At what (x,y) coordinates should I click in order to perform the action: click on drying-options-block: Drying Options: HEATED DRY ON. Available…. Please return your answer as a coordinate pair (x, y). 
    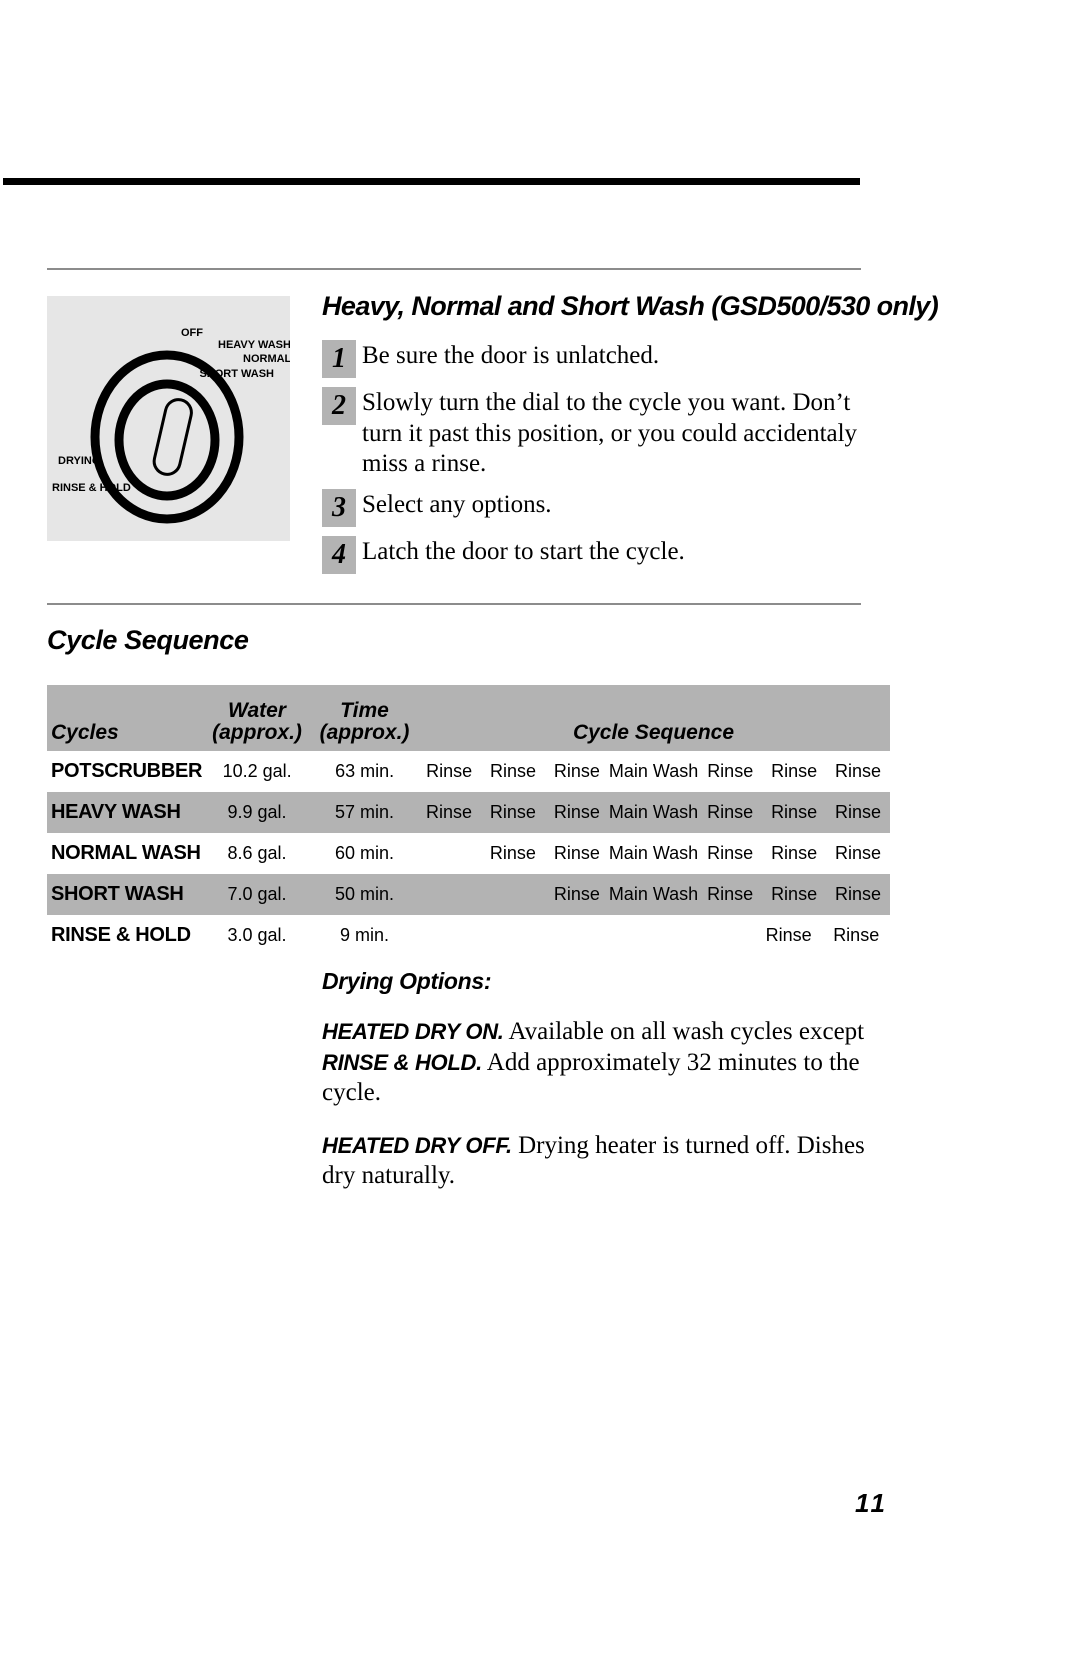
    Looking at the image, I should click on (594, 1091).